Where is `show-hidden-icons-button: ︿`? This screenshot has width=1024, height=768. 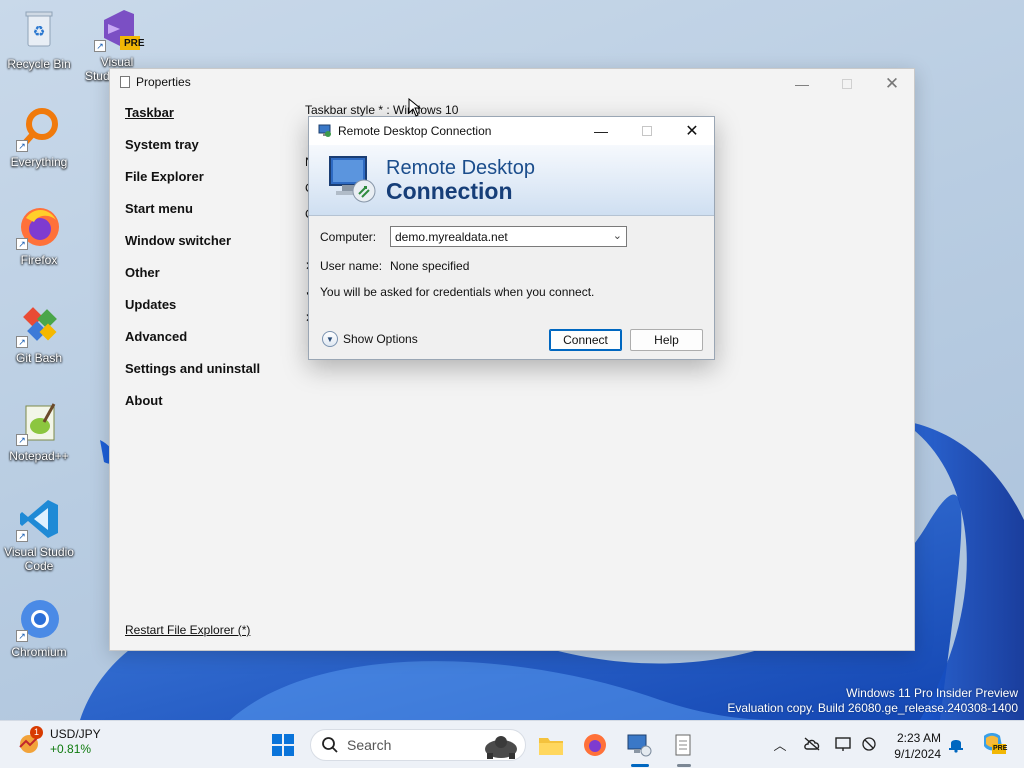
show-hidden-icons-button: ︿ is located at coordinates (780, 744).